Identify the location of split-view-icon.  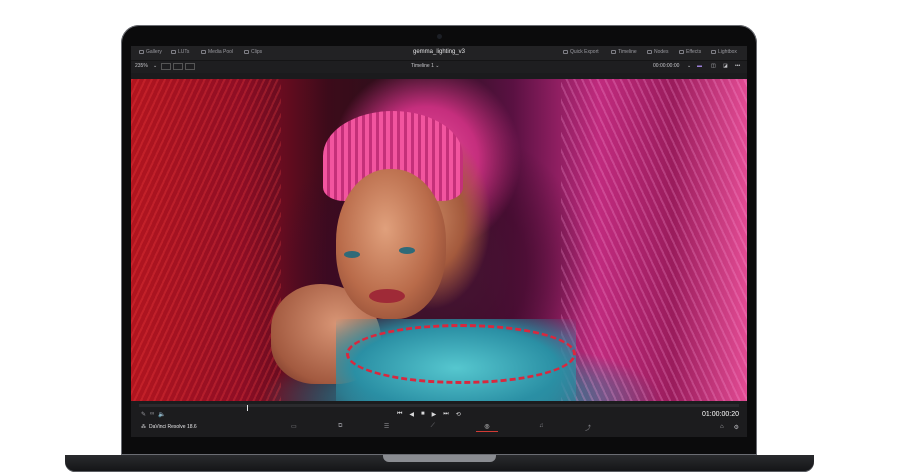
(178, 66).